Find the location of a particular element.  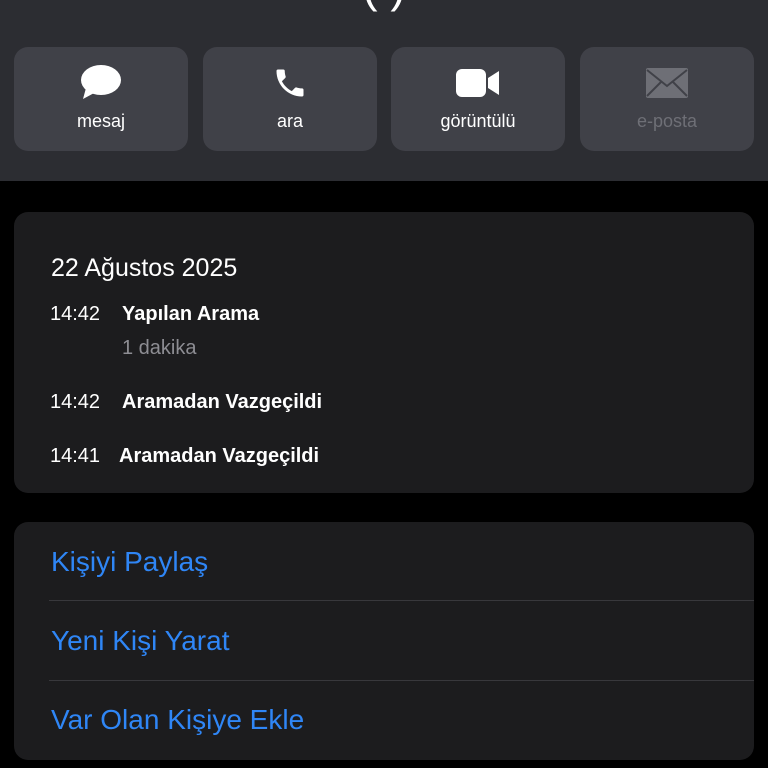

message-icon is located at coordinates (101, 83).